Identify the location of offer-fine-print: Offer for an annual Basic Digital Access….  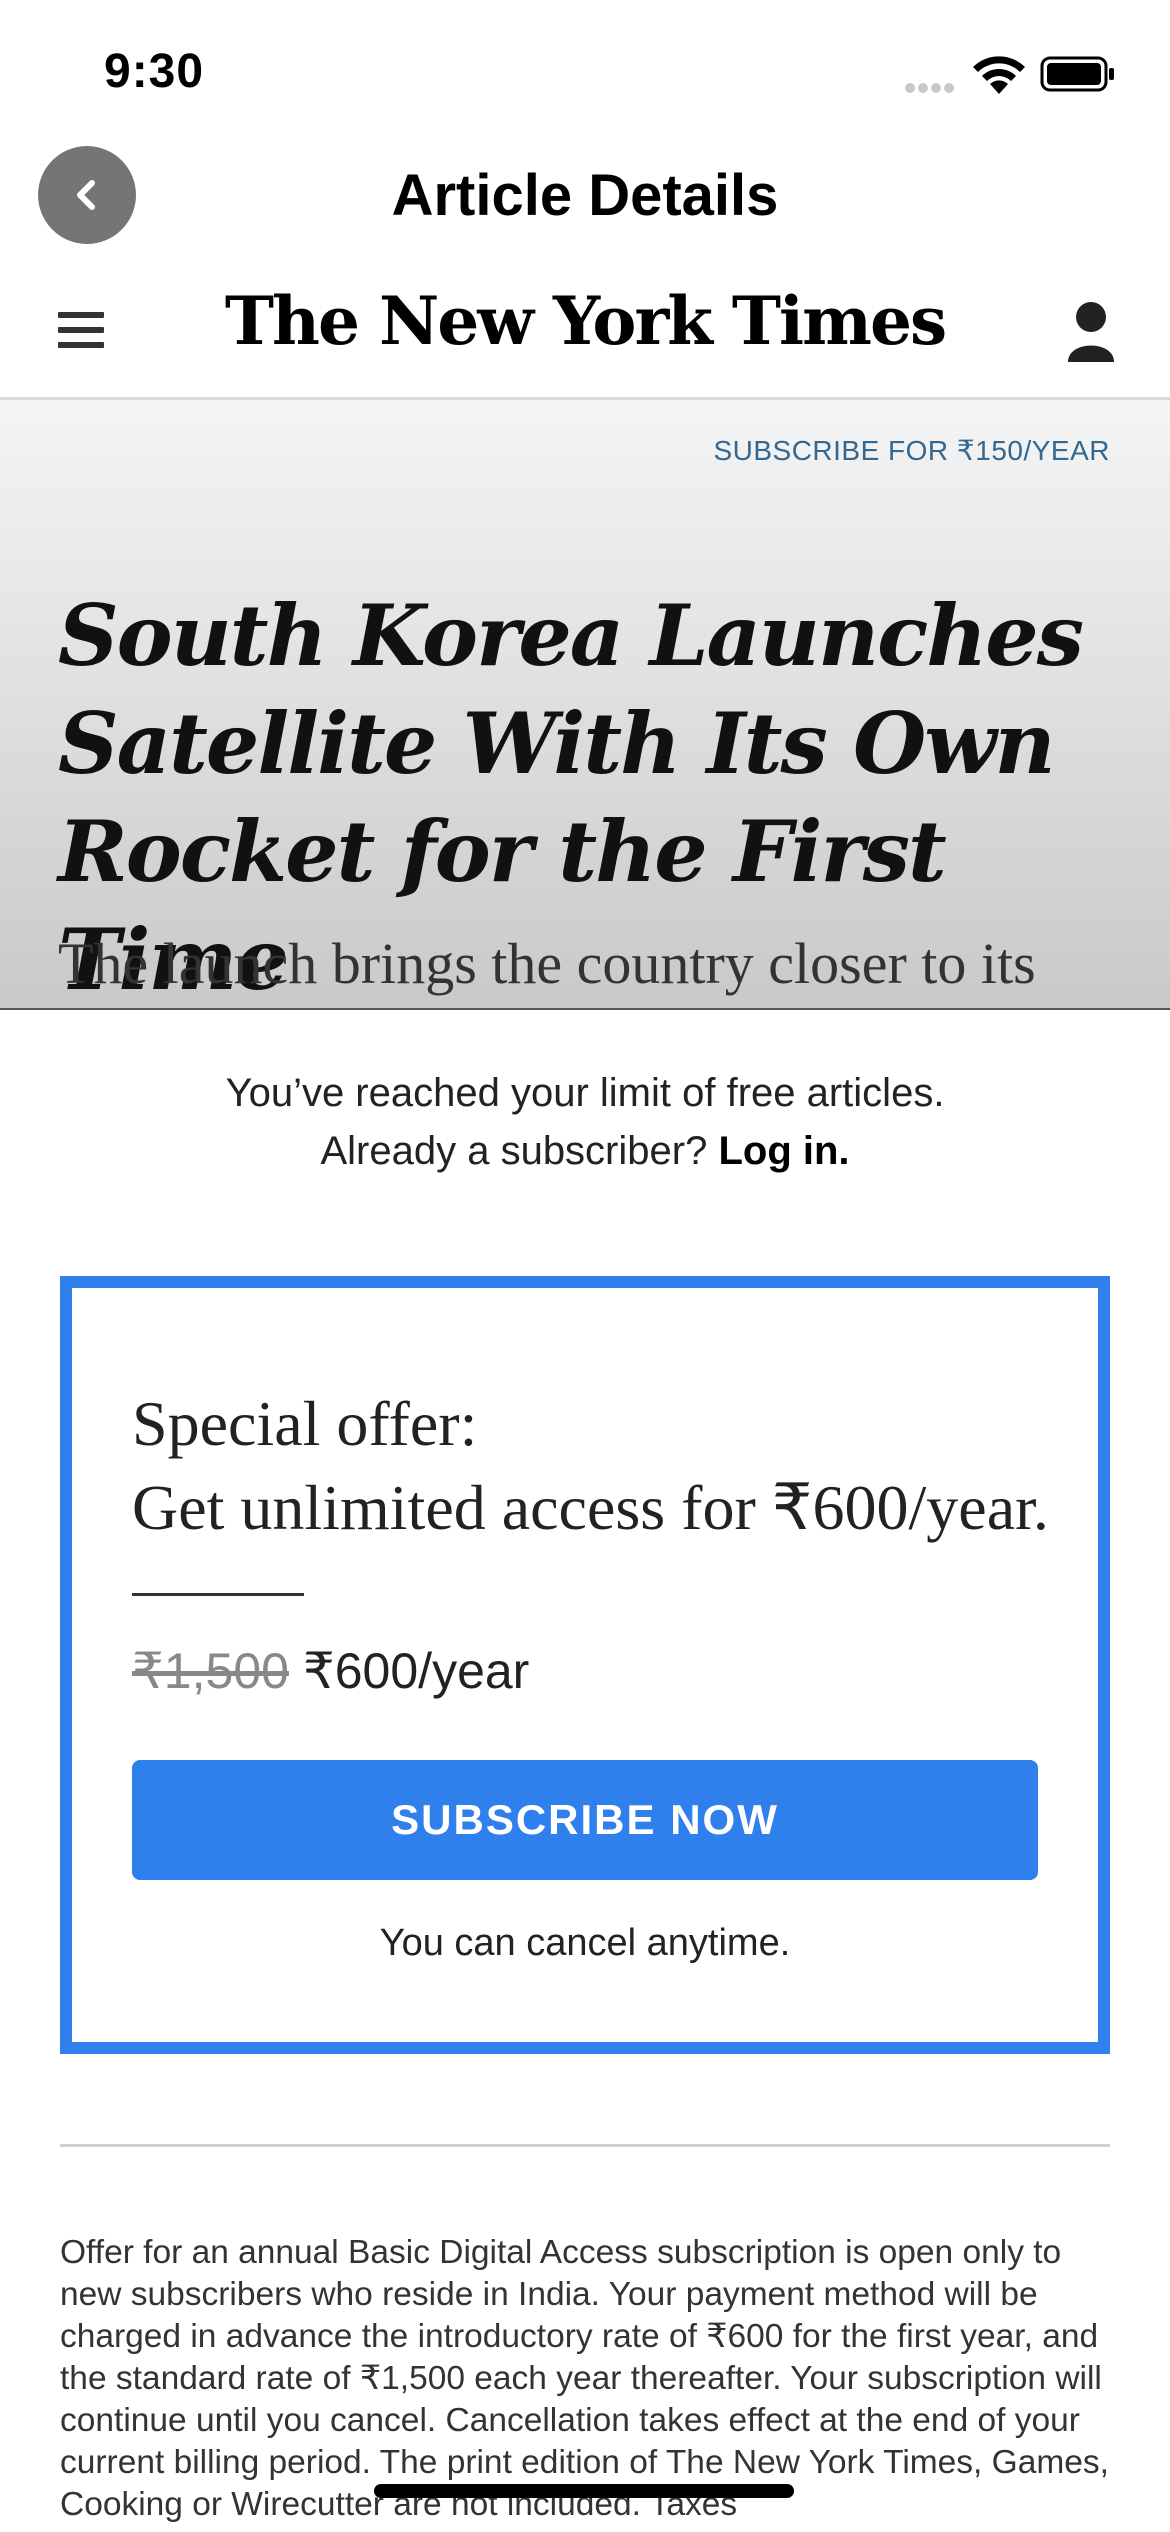
(584, 2378).